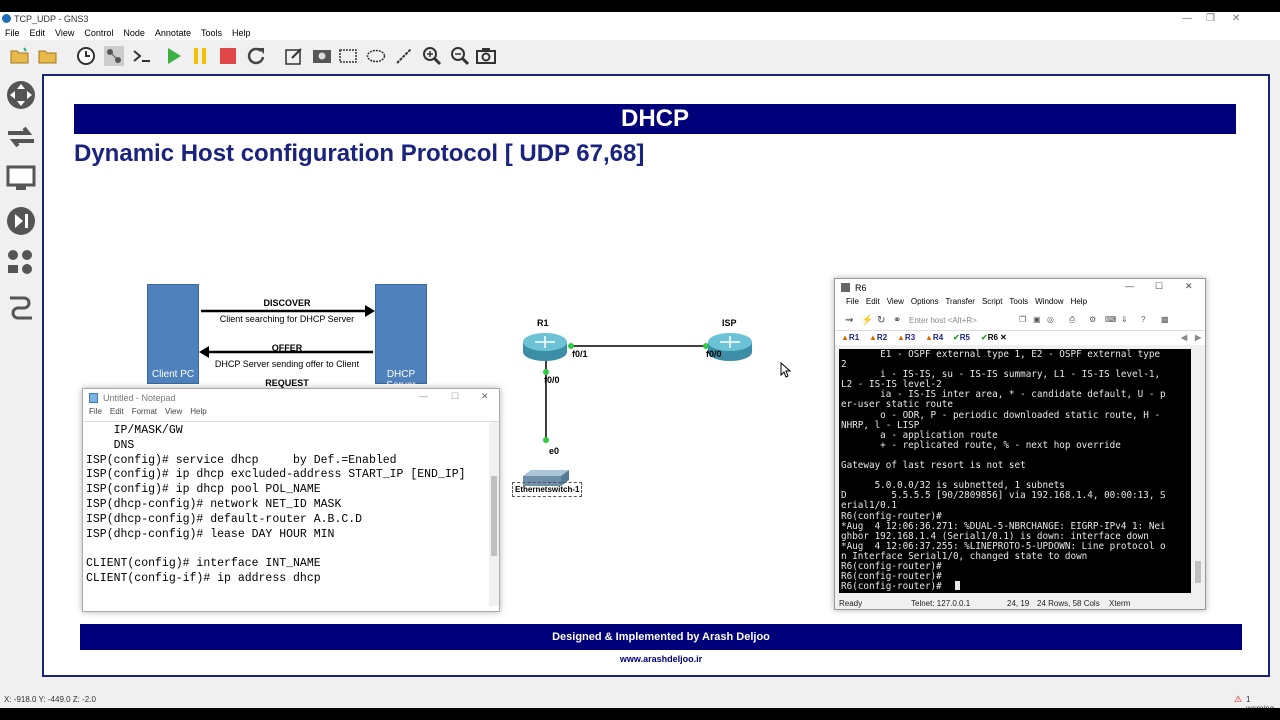  What do you see at coordinates (21, 179) in the screenshot?
I see `browse-end-devices-icon` at bounding box center [21, 179].